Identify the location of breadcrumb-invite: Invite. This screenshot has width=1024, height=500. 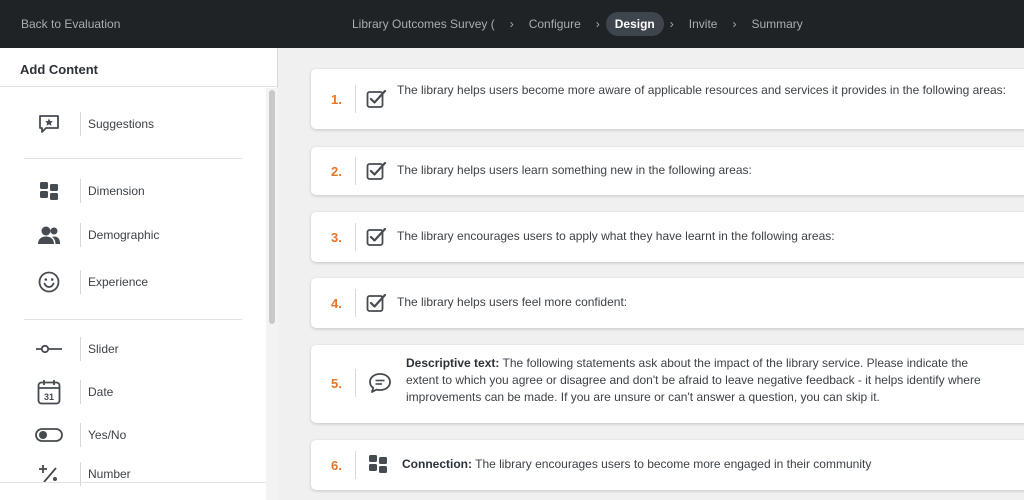
(703, 24).